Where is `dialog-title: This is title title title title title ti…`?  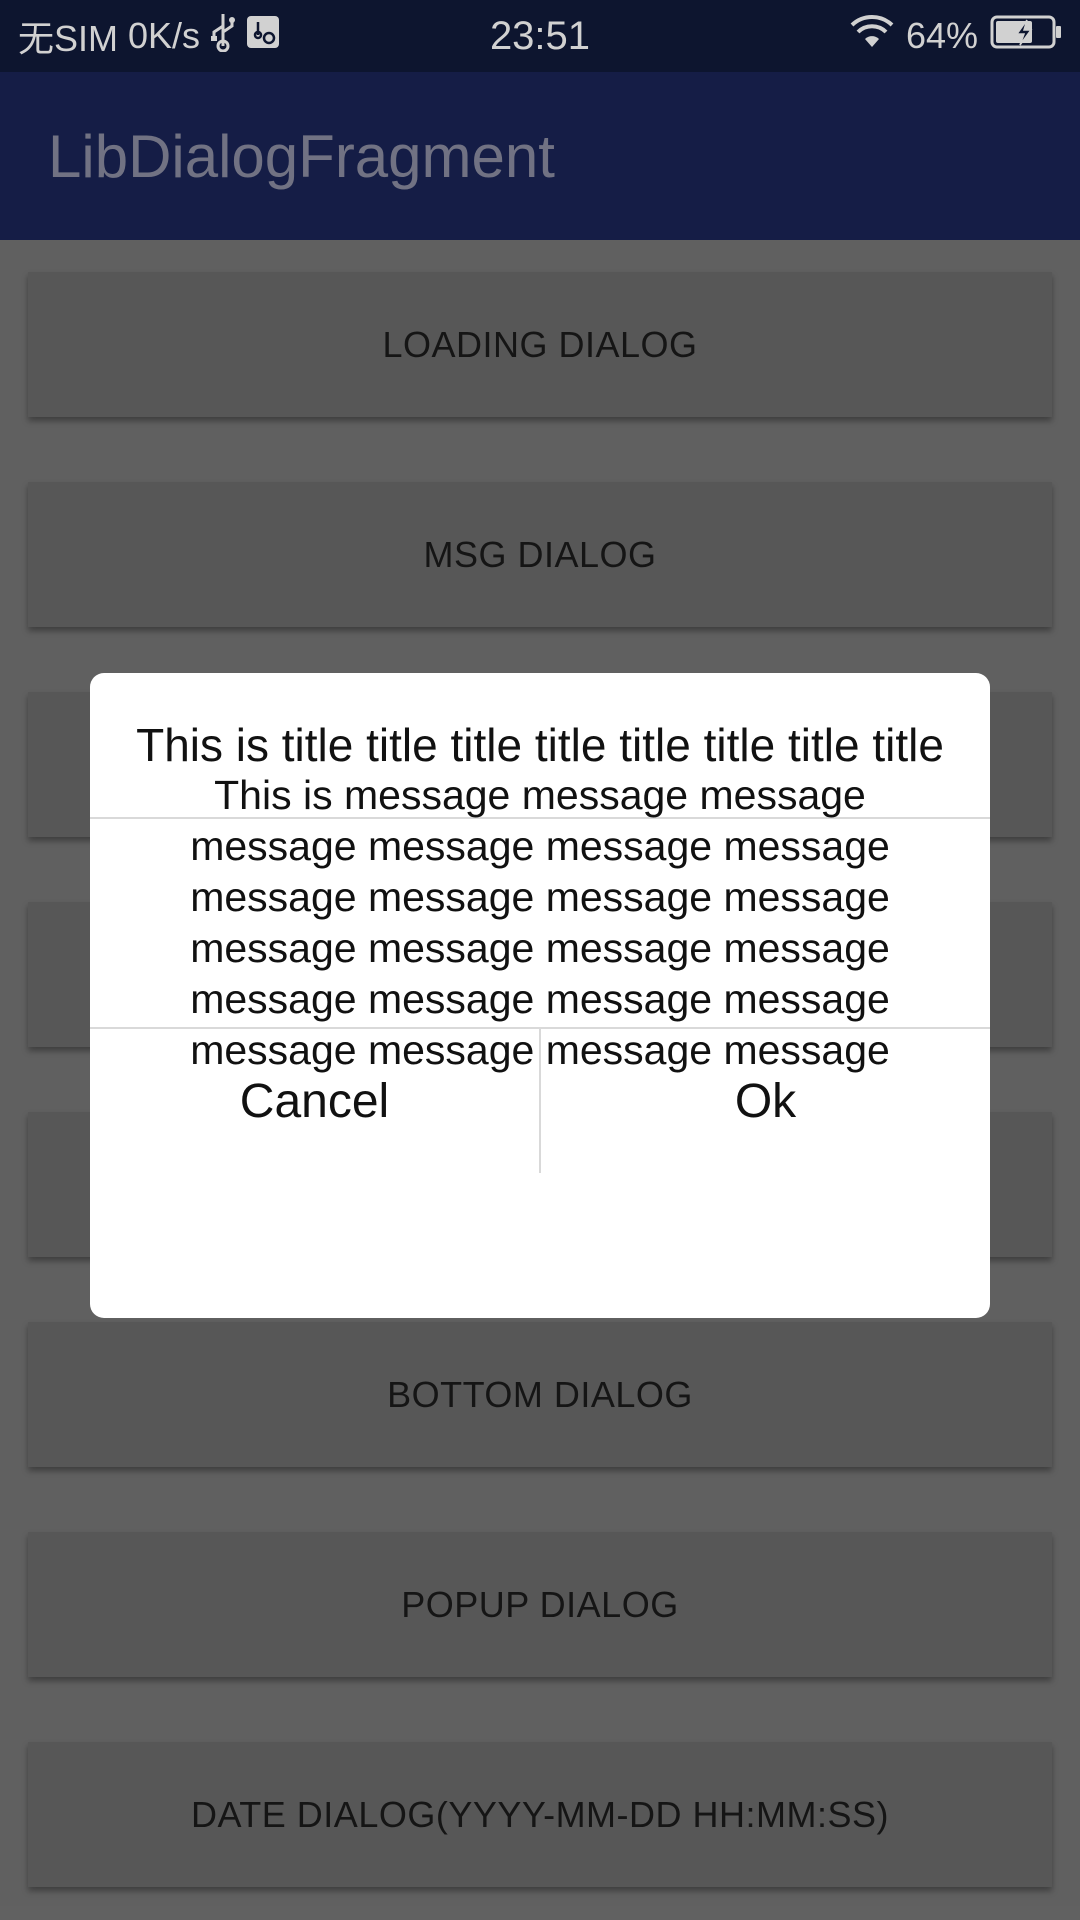
dialog-title: This is title title title title title ti… is located at coordinates (540, 745).